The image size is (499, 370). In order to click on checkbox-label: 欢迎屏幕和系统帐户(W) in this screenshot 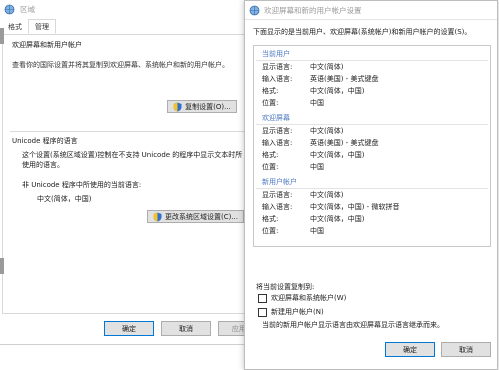, I will do `click(308, 298)`.